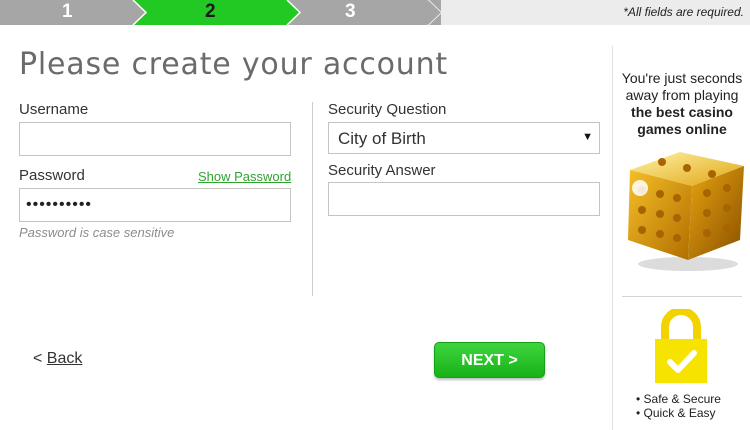  What do you see at coordinates (464, 199) in the screenshot?
I see `security-answer-input` at bounding box center [464, 199].